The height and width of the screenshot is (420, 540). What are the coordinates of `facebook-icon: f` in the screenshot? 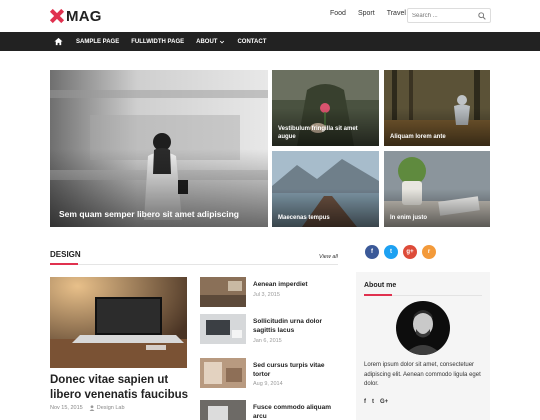 It's located at (372, 252).